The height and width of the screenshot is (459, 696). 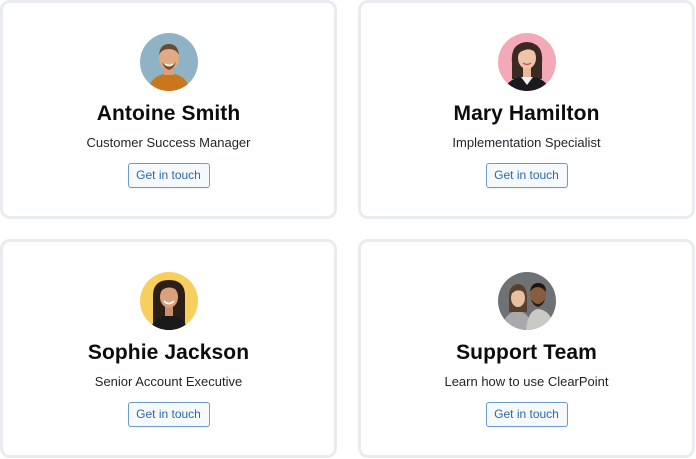 What do you see at coordinates (526, 381) in the screenshot?
I see `contact-role: Learn how to use ClearPoint` at bounding box center [526, 381].